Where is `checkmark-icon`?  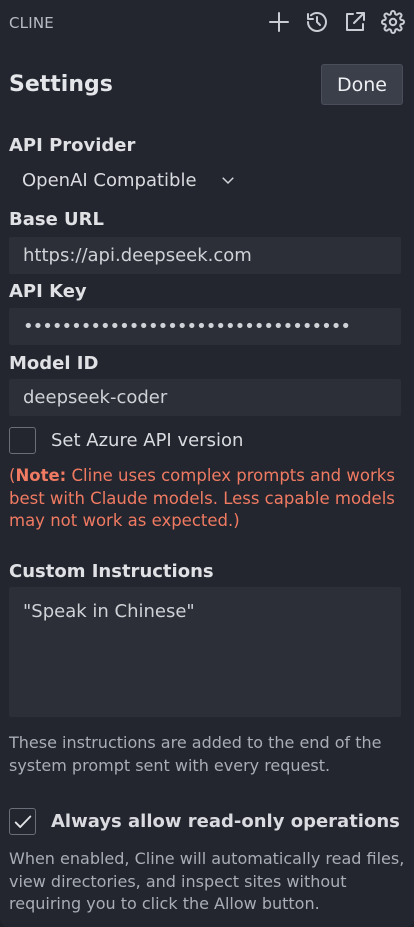 checkmark-icon is located at coordinates (22, 821).